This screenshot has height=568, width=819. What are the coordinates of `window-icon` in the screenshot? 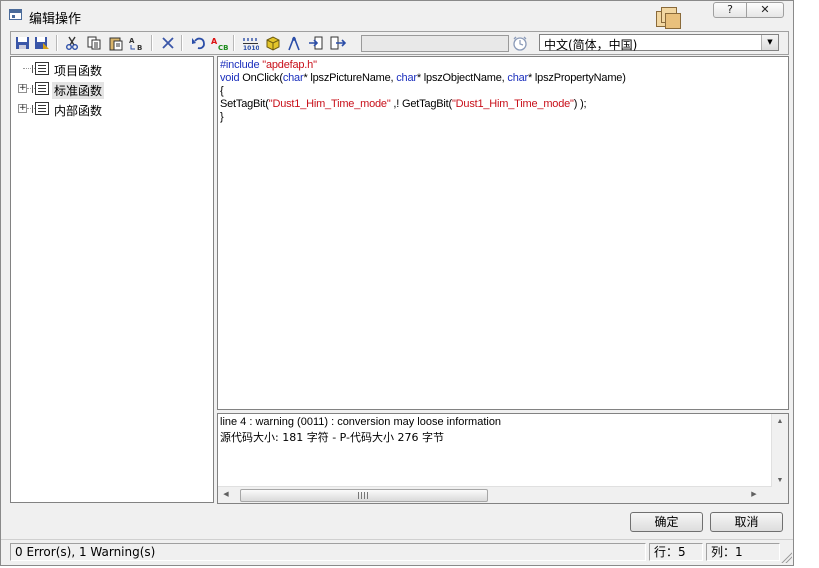 It's located at (15, 14).